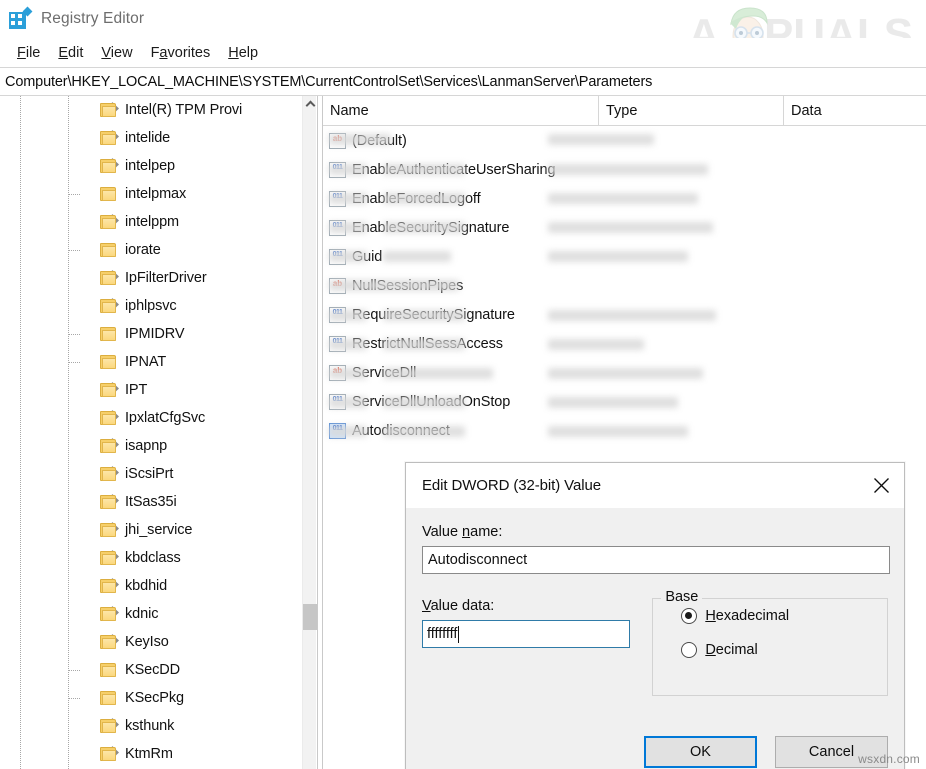 The image size is (926, 769). Describe the element at coordinates (243, 53) in the screenshot. I see `menu-help: Help` at that location.